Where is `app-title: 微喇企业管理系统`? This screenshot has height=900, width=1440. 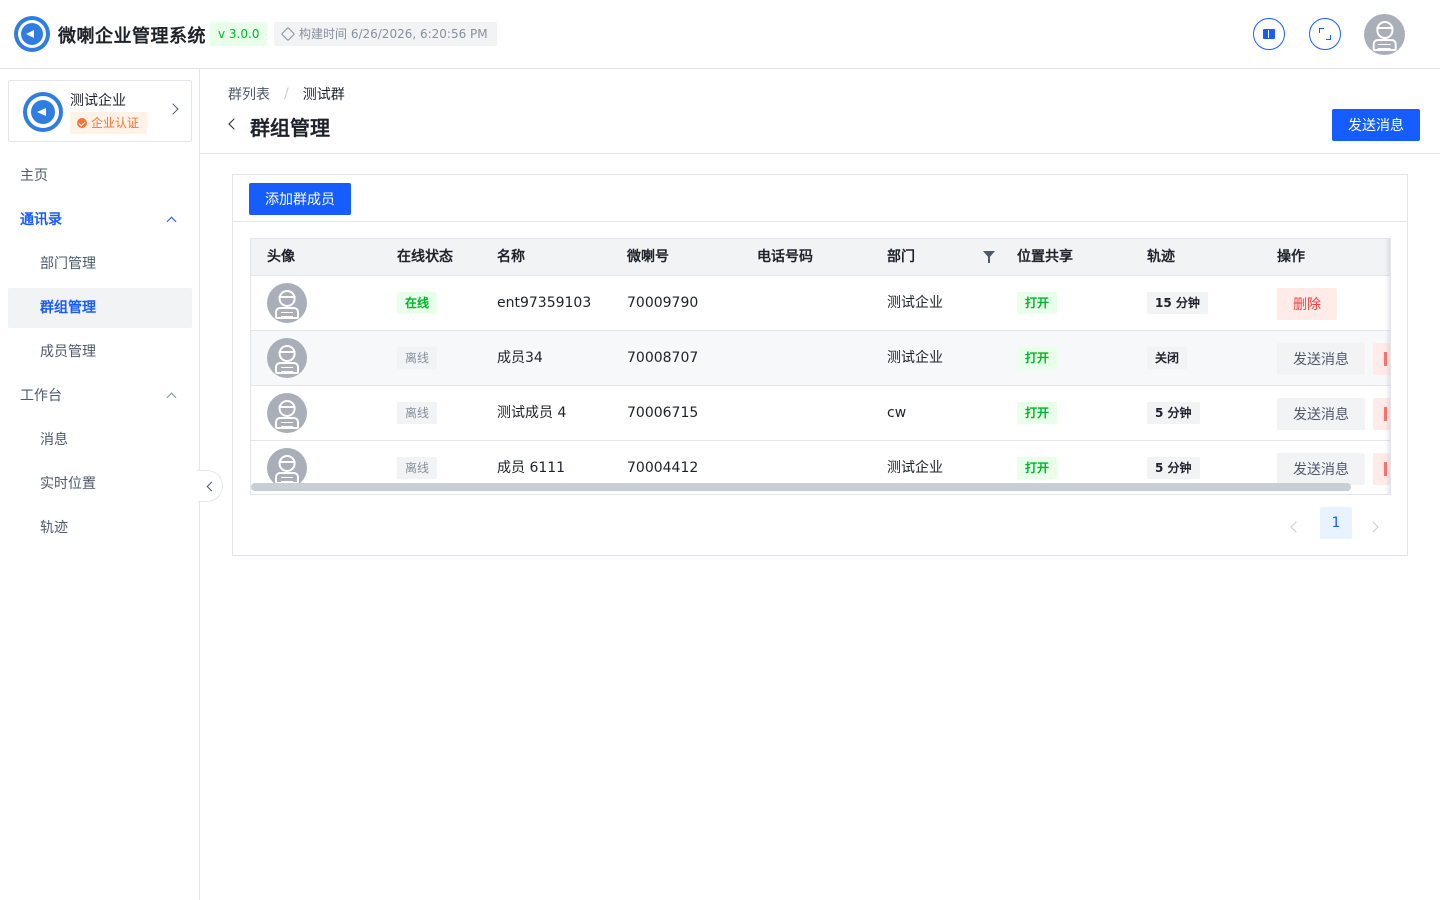 app-title: 微喇企业管理系统 is located at coordinates (132, 36).